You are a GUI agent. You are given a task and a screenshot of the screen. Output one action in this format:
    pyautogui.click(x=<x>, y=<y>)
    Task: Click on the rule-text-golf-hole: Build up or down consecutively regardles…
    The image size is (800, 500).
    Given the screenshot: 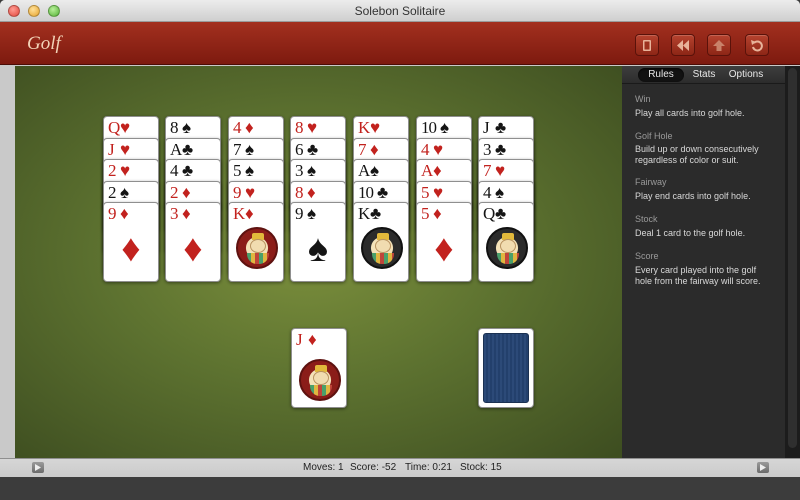 What is the action you would take?
    pyautogui.click(x=697, y=154)
    